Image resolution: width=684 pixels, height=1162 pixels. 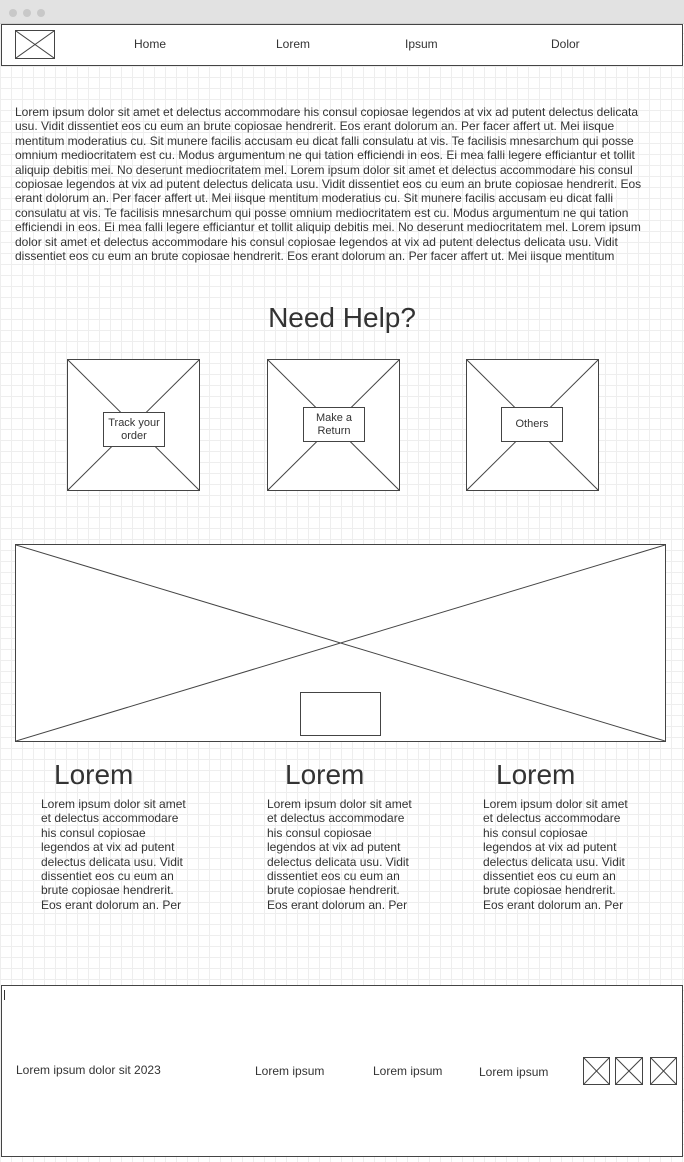 I want to click on others-button-label: Others, so click(x=532, y=424).